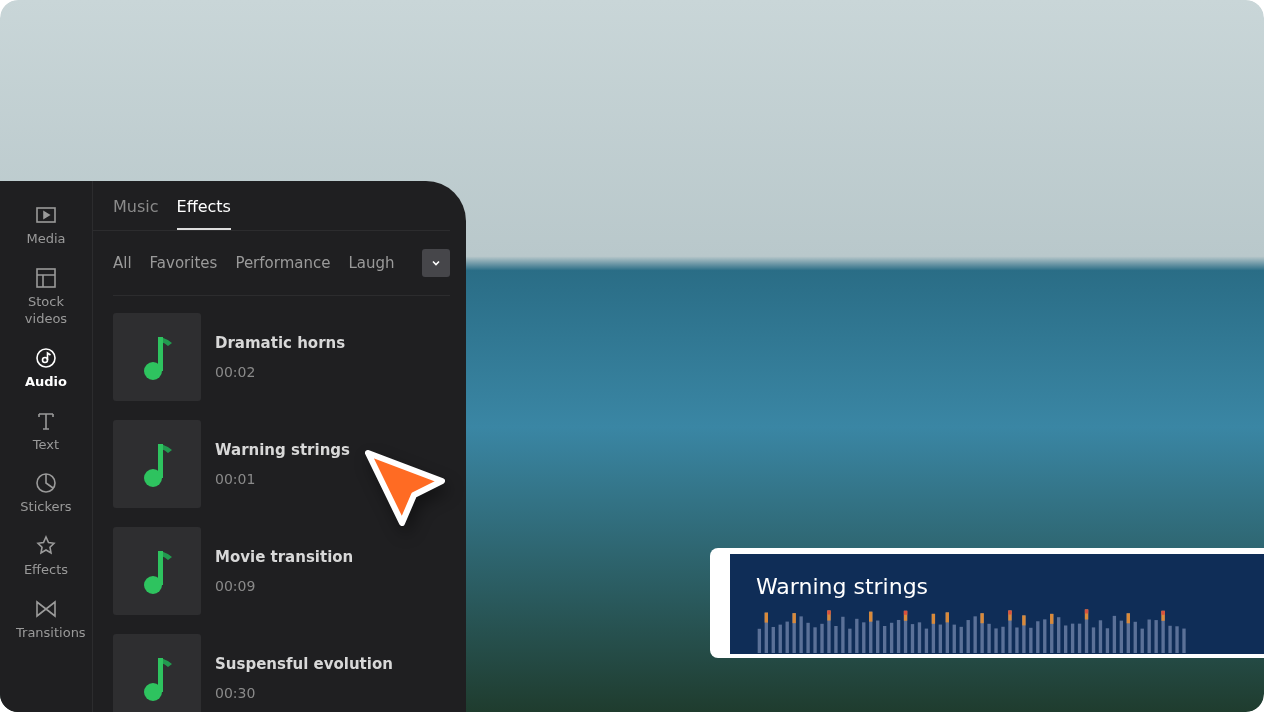 Image resolution: width=1264 pixels, height=712 pixels. I want to click on track-title: Dramatic horns, so click(280, 343).